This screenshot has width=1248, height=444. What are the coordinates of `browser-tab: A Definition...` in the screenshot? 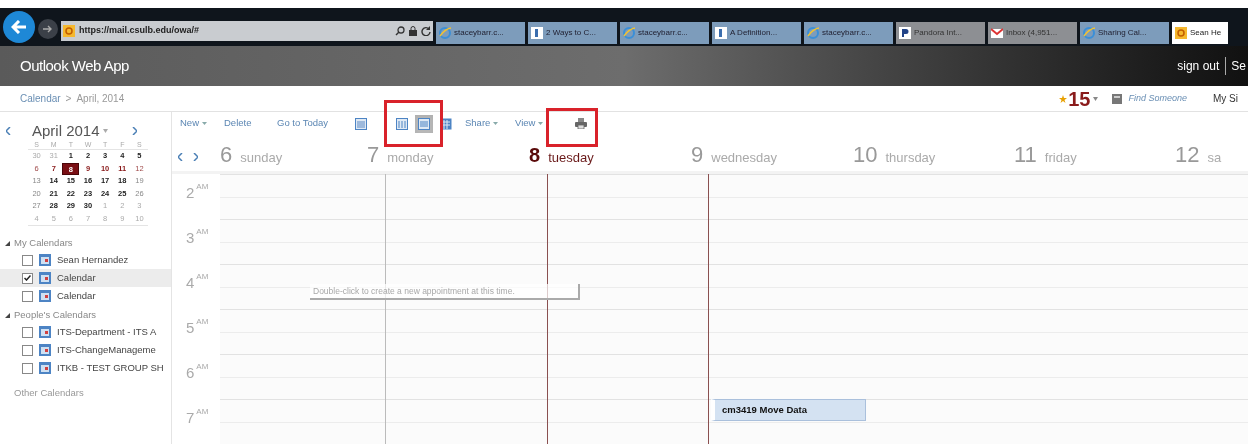 It's located at (756, 33).